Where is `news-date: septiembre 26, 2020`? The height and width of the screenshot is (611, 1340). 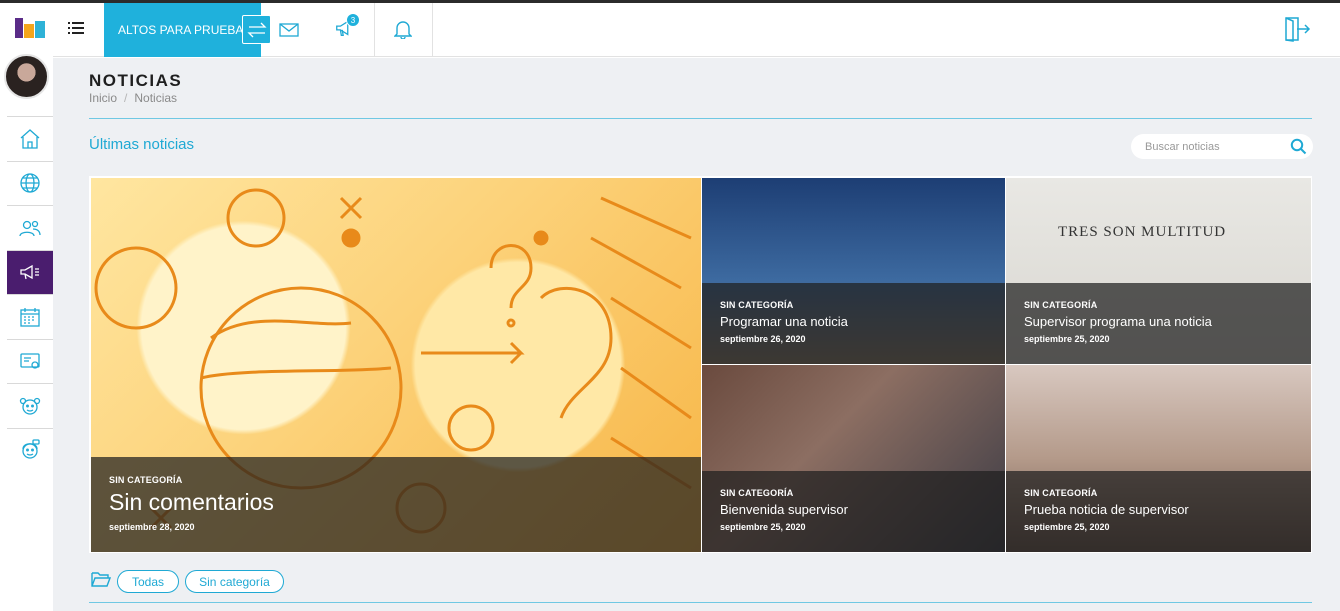 news-date: septiembre 26, 2020 is located at coordinates (763, 339).